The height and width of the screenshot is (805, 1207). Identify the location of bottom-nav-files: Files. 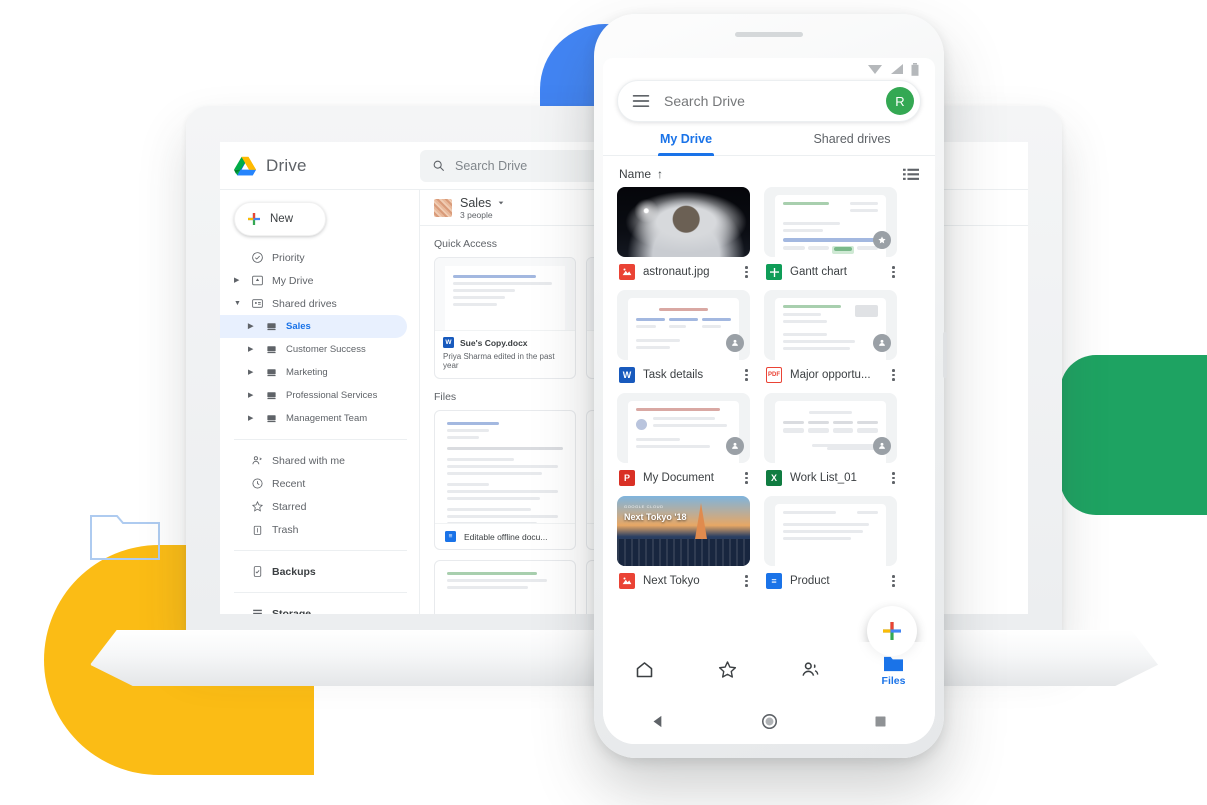
(893, 670).